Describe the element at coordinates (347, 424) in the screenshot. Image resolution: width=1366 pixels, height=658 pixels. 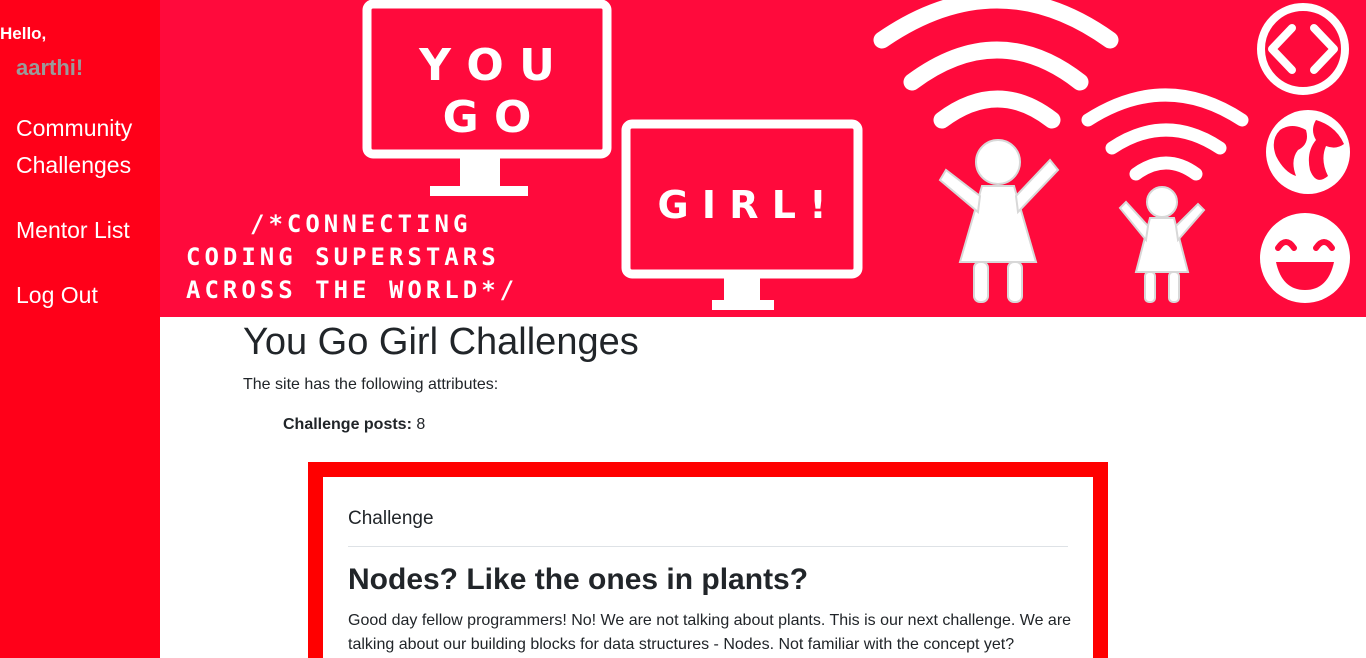
I see `challenge-posts-label: Challenge posts:` at that location.